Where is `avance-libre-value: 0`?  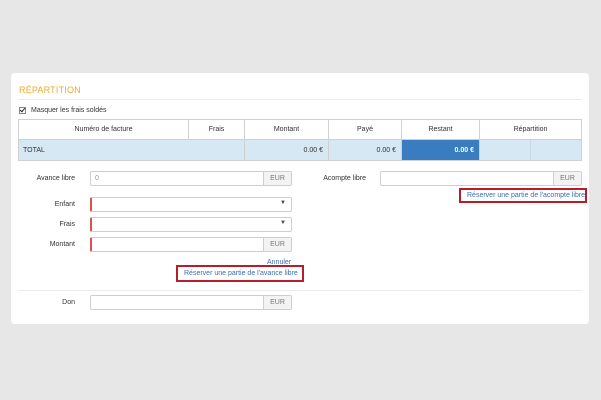 avance-libre-value: 0 is located at coordinates (97, 178).